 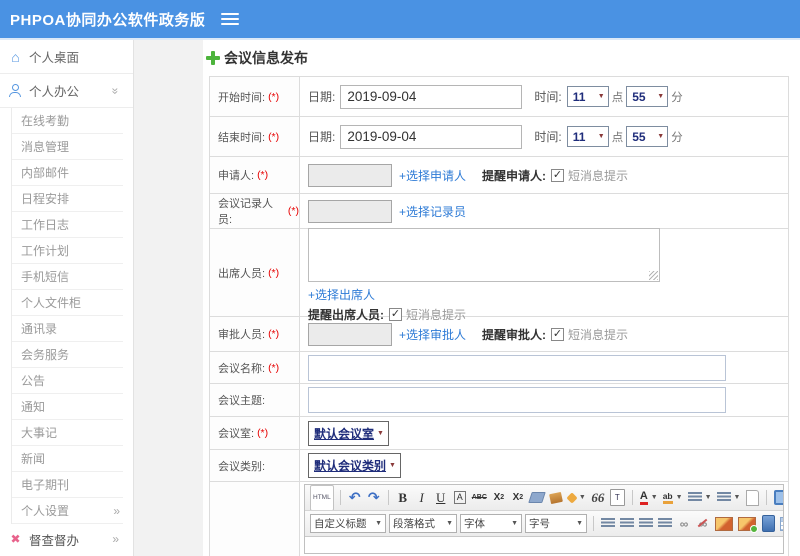 I want to click on paste-text-button: T, so click(x=617, y=498).